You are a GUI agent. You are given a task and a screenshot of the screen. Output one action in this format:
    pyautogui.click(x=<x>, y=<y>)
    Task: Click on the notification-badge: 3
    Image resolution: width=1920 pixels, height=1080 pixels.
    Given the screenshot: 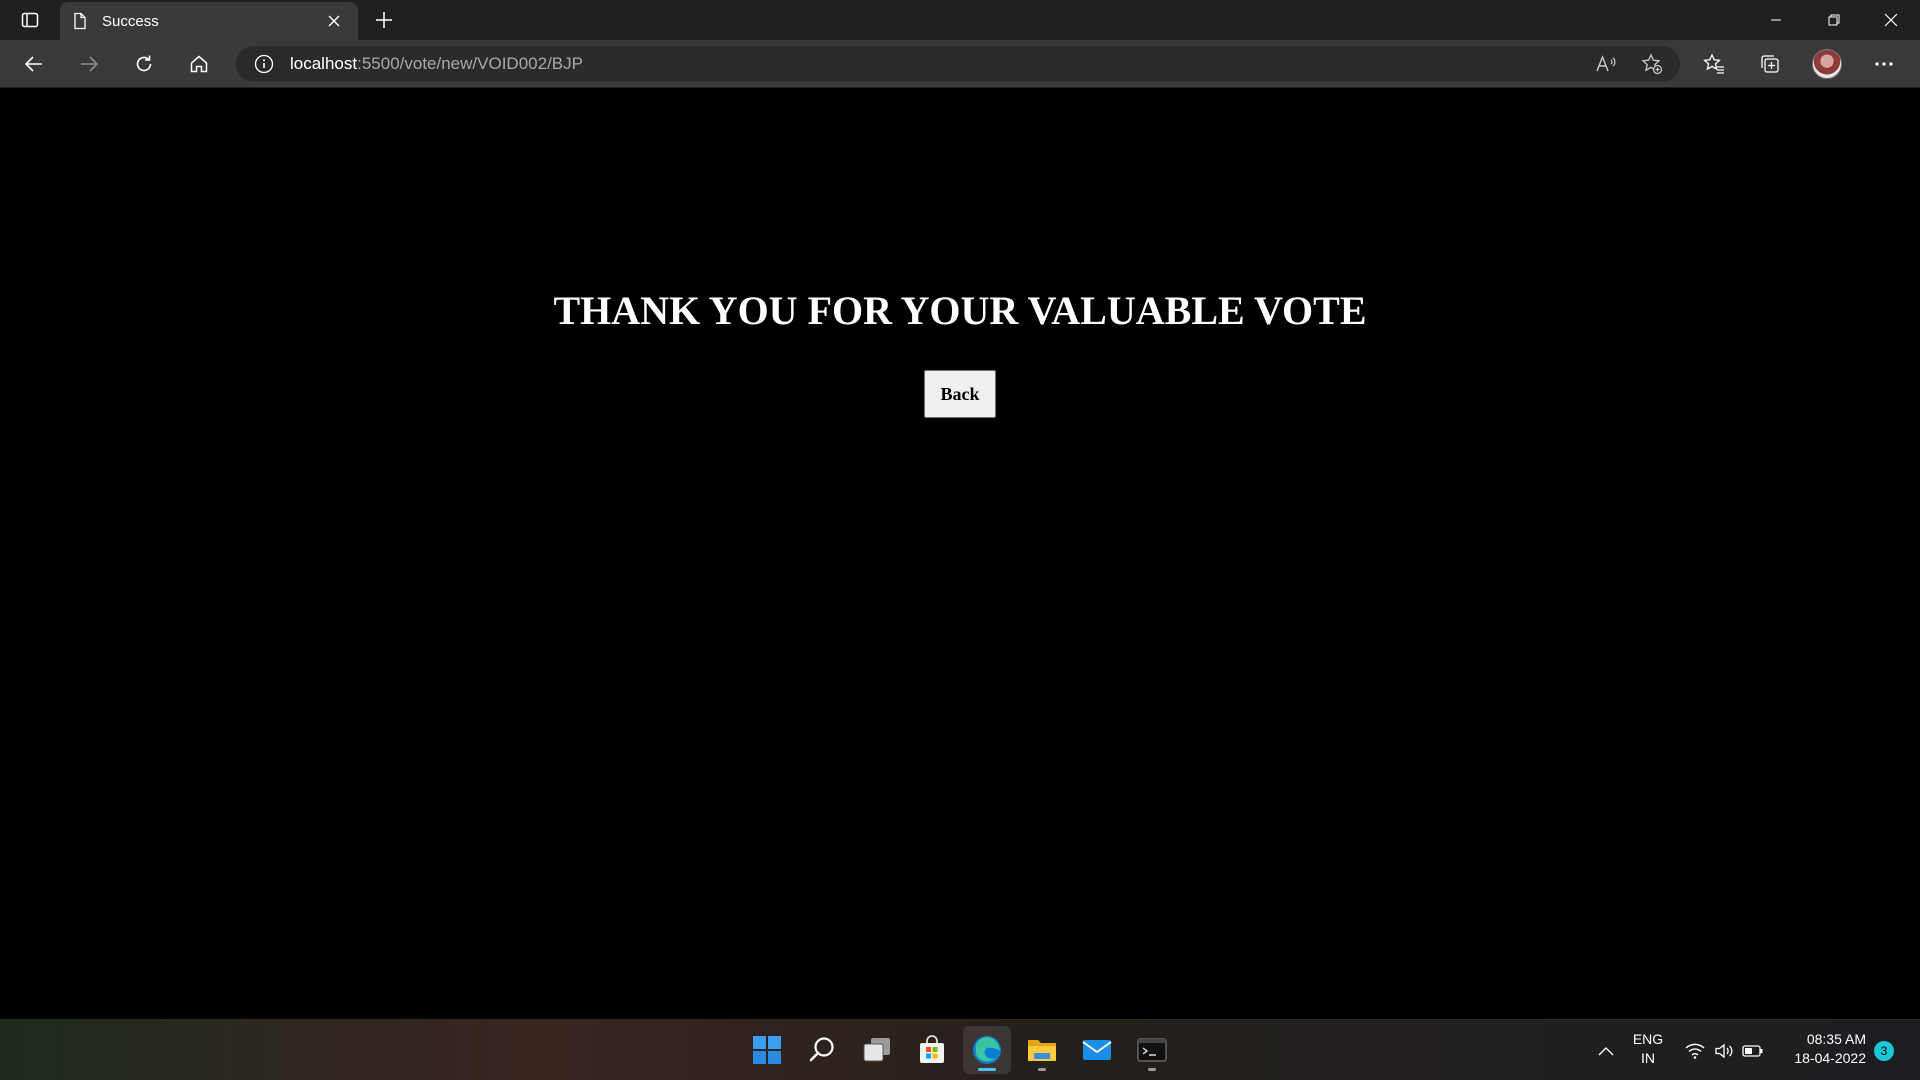 What is the action you would take?
    pyautogui.click(x=1884, y=1051)
    